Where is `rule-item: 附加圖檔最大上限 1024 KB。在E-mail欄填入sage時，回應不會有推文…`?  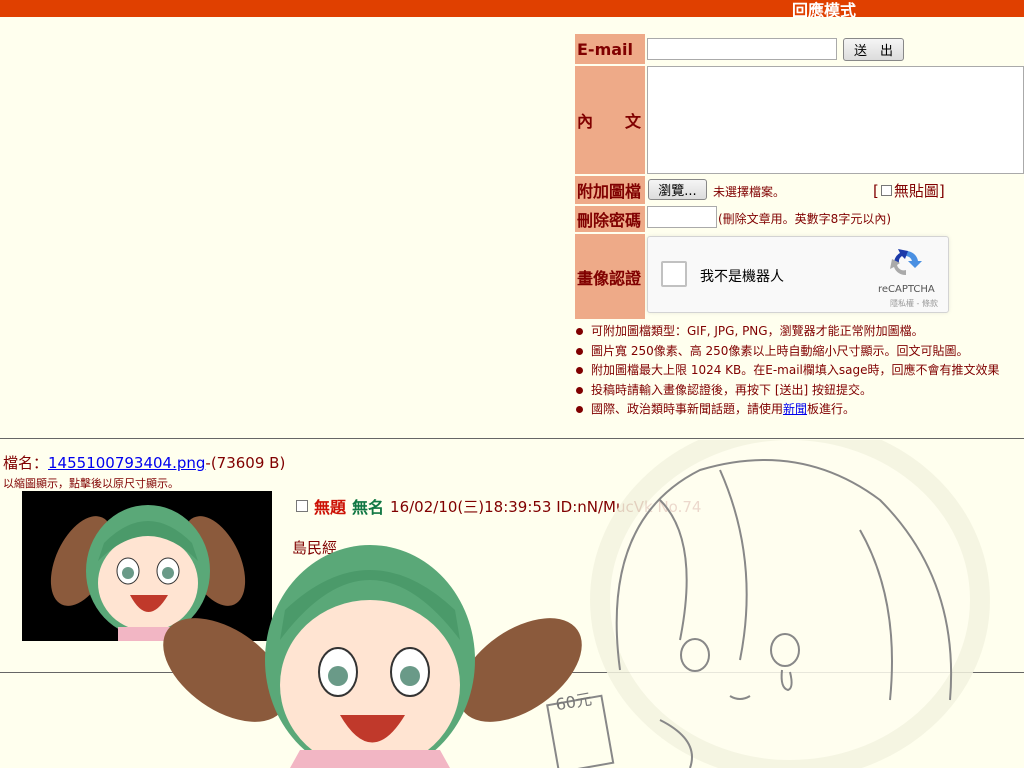
rule-item: 附加圖檔最大上限 1024 KB。在E-mail欄填入sage時，回應不會有推文… is located at coordinates (787, 371).